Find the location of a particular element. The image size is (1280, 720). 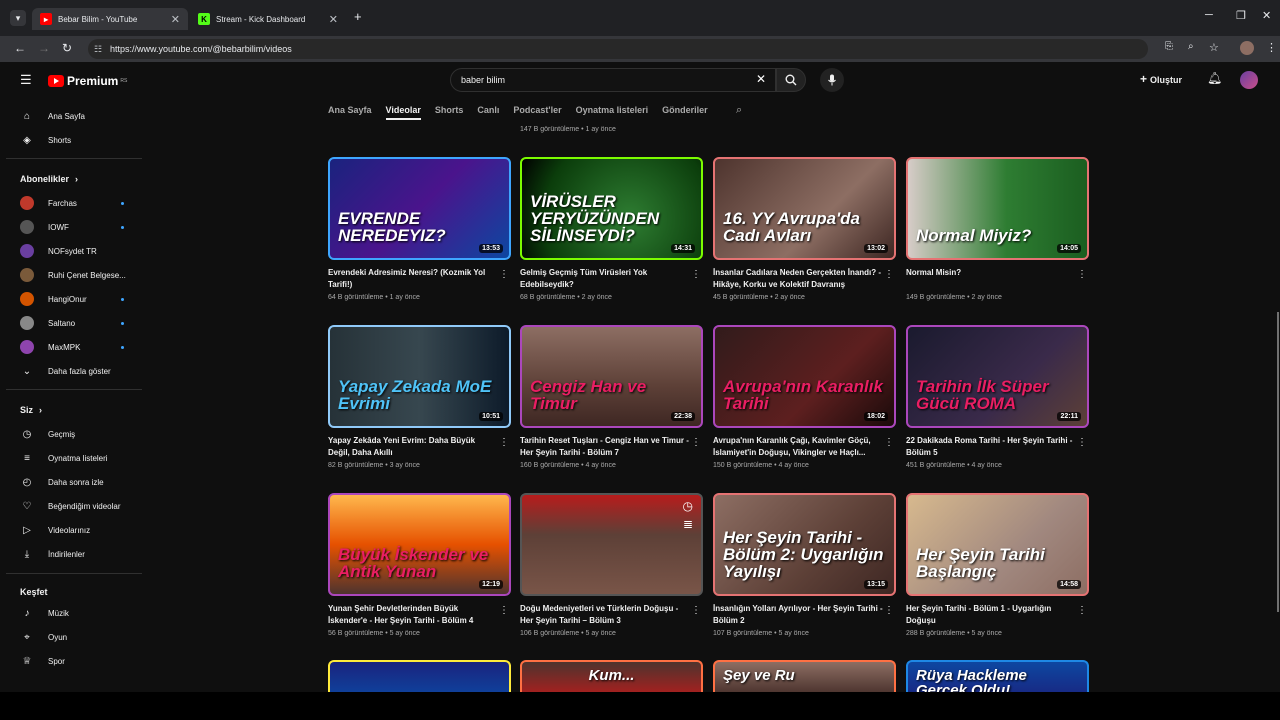

video-thumbnail: Yapay Zekada MoE Evrimi 10:51 is located at coordinates (419, 376).